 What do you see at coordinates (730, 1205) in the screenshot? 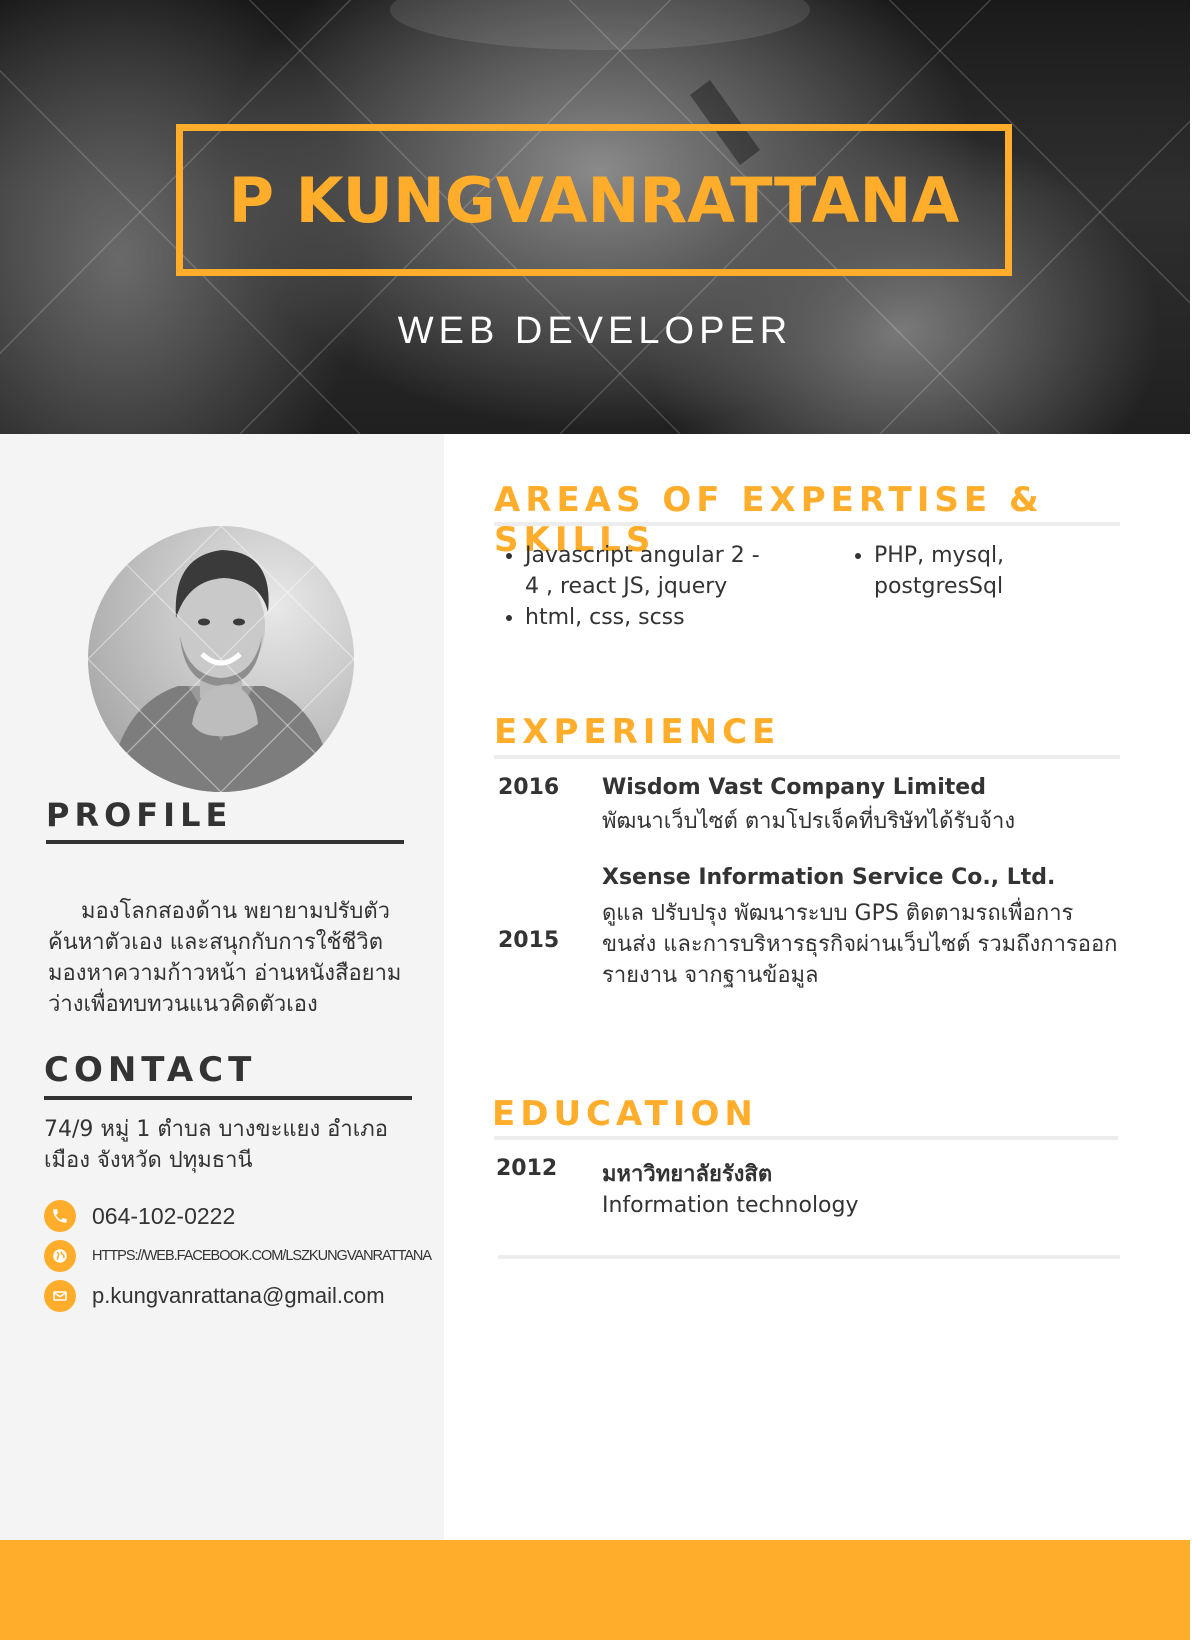
I see `field-of-study: Information technology` at bounding box center [730, 1205].